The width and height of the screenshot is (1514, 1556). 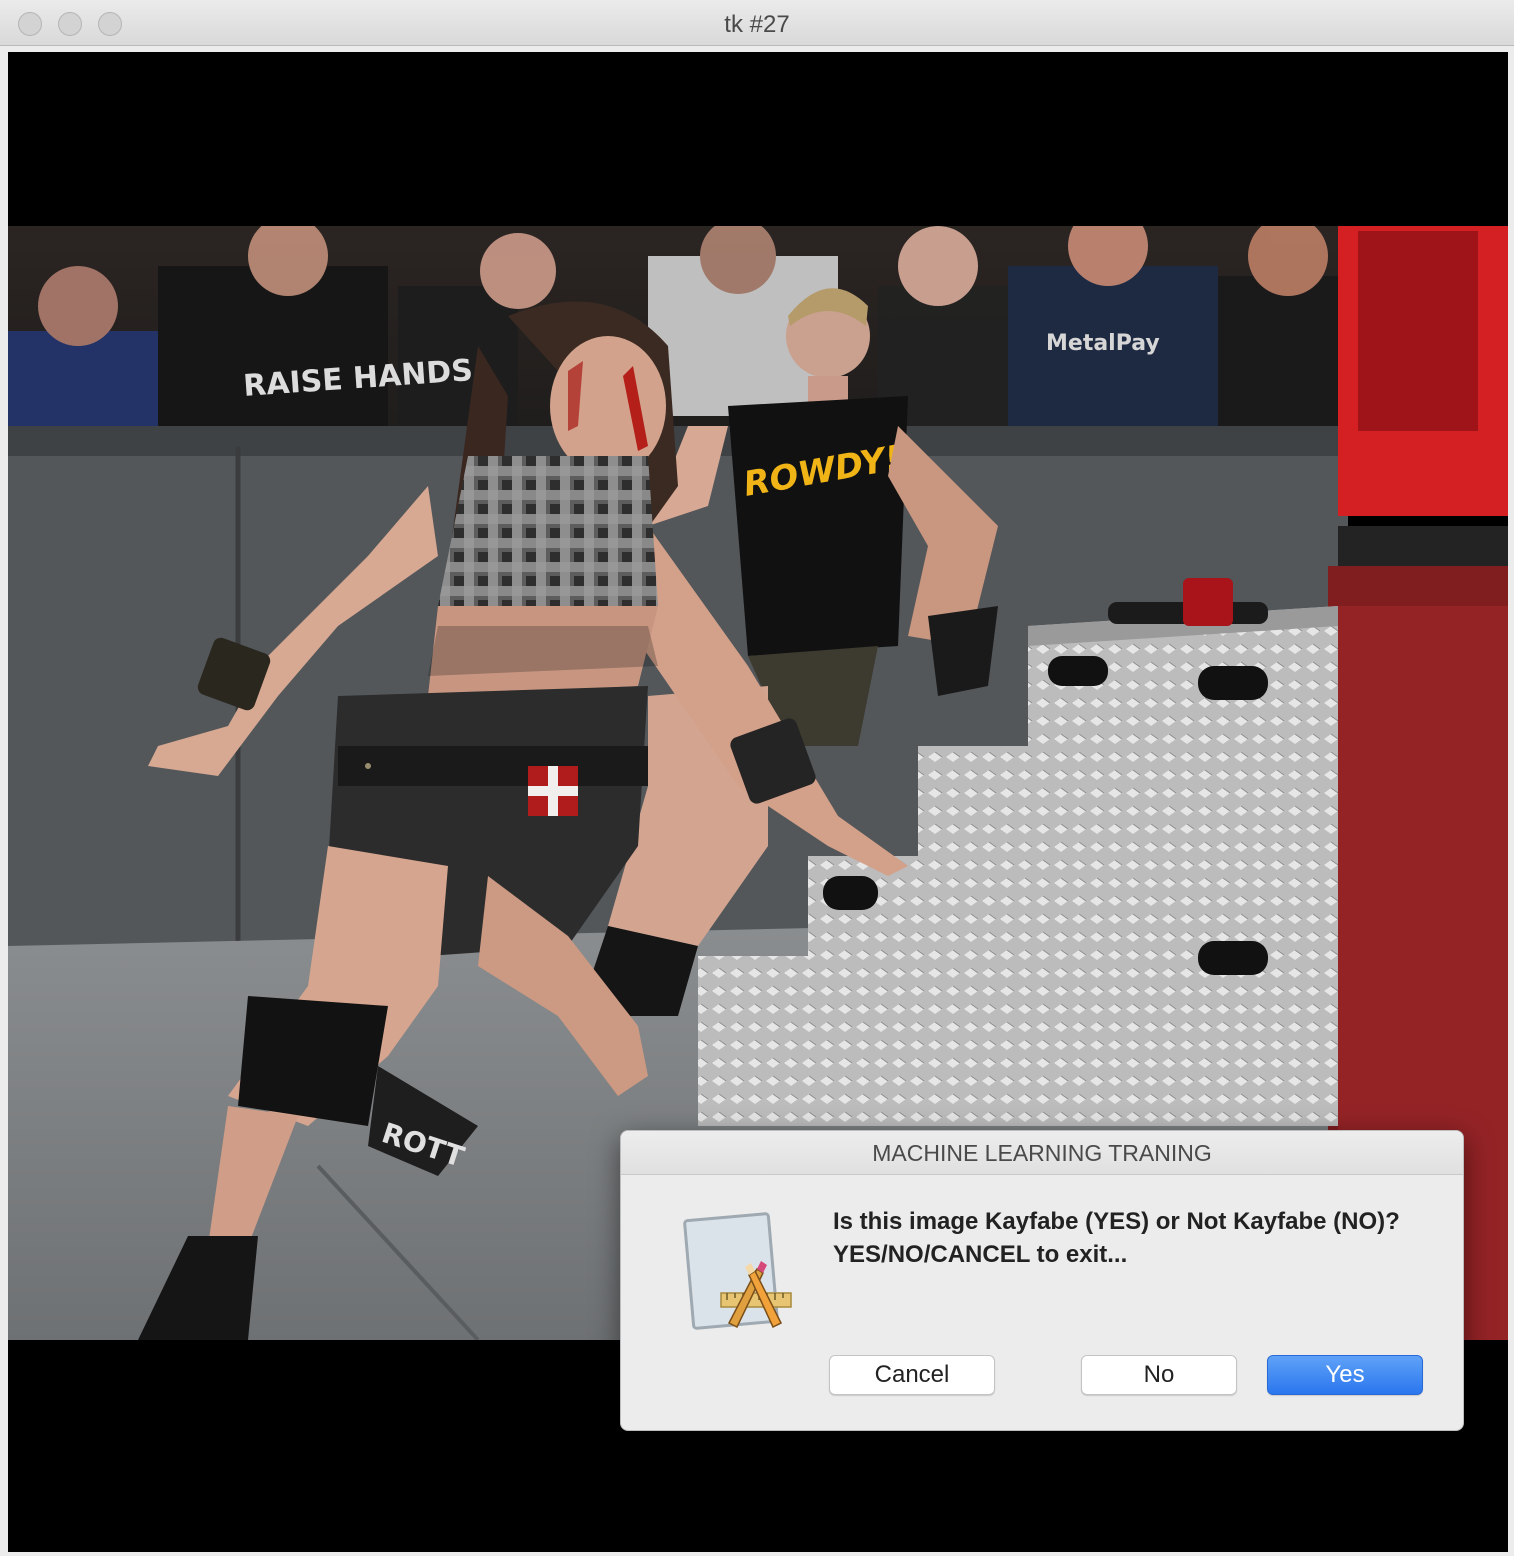 I want to click on window-title: tk #27, so click(x=757, y=24).